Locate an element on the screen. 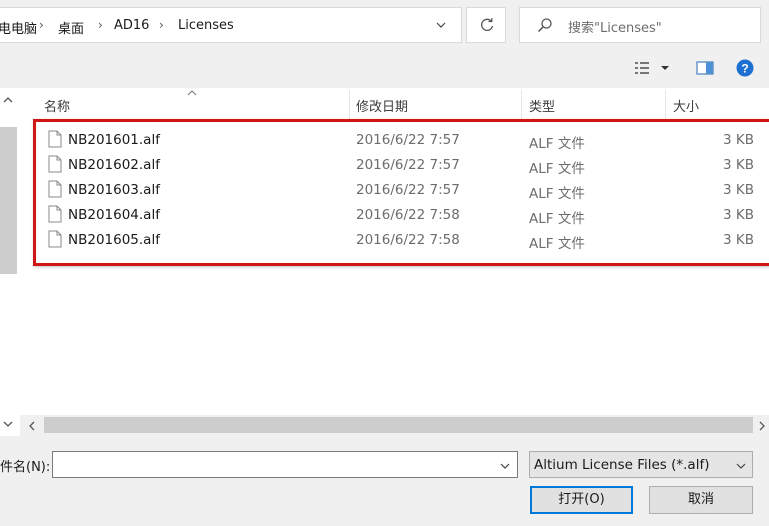 Image resolution: width=769 pixels, height=526 pixels. scroll-down-icon is located at coordinates (8, 425).